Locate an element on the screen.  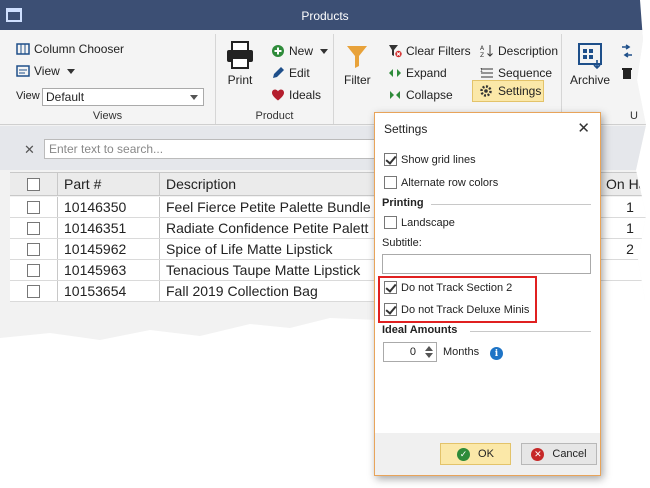
column-chooser-button: Column Chooser is located at coordinates (70, 49).